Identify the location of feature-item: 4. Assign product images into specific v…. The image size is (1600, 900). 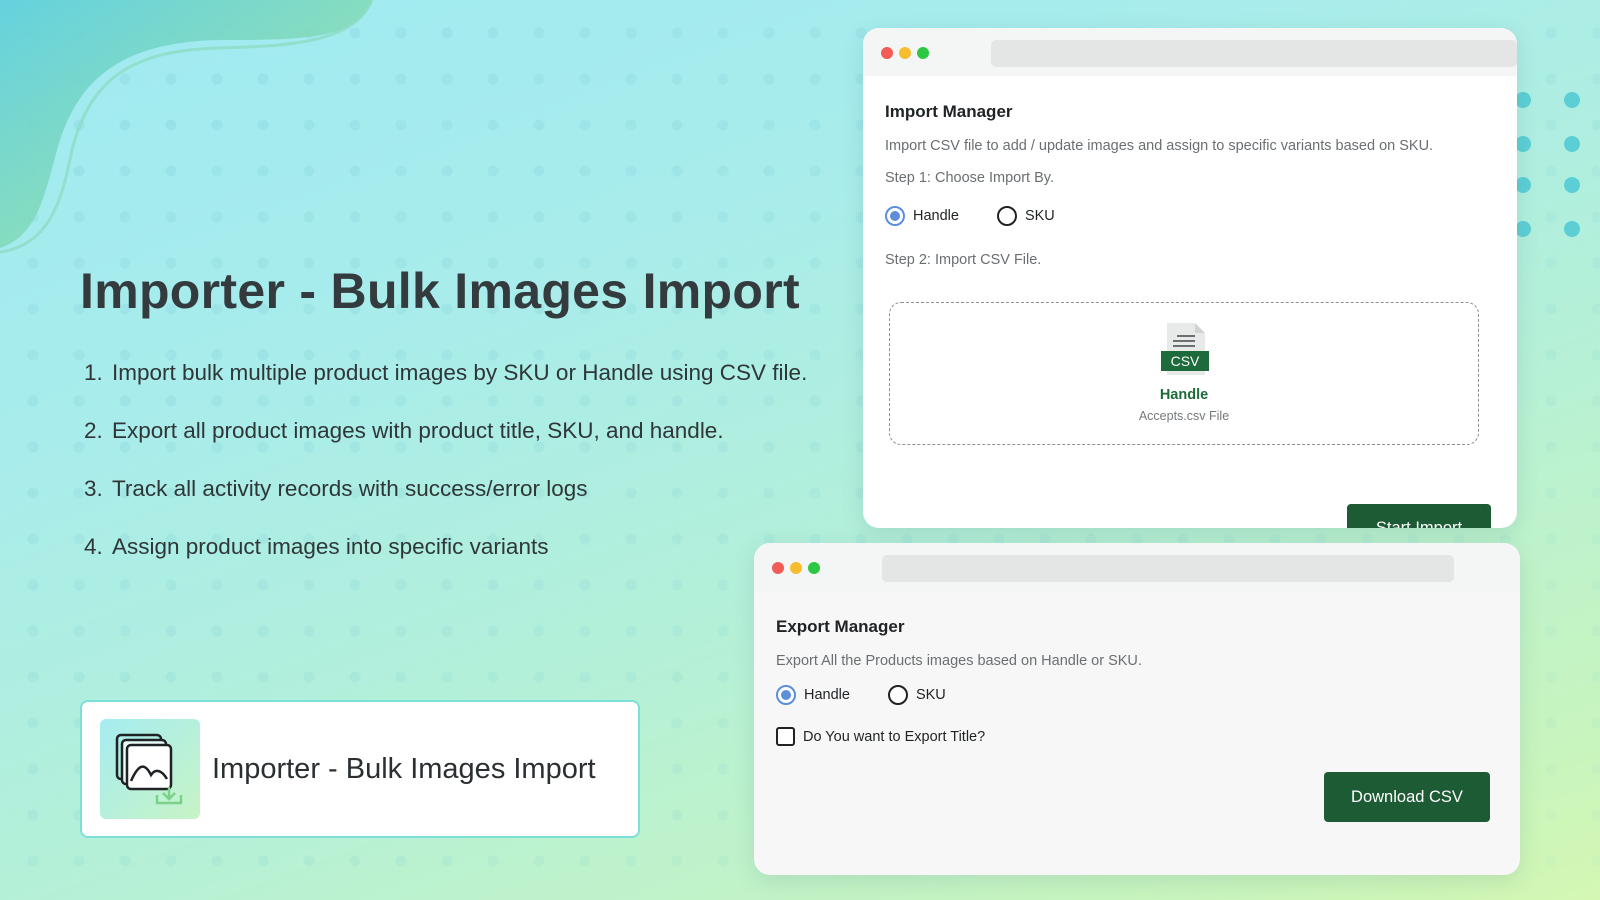
(445, 563).